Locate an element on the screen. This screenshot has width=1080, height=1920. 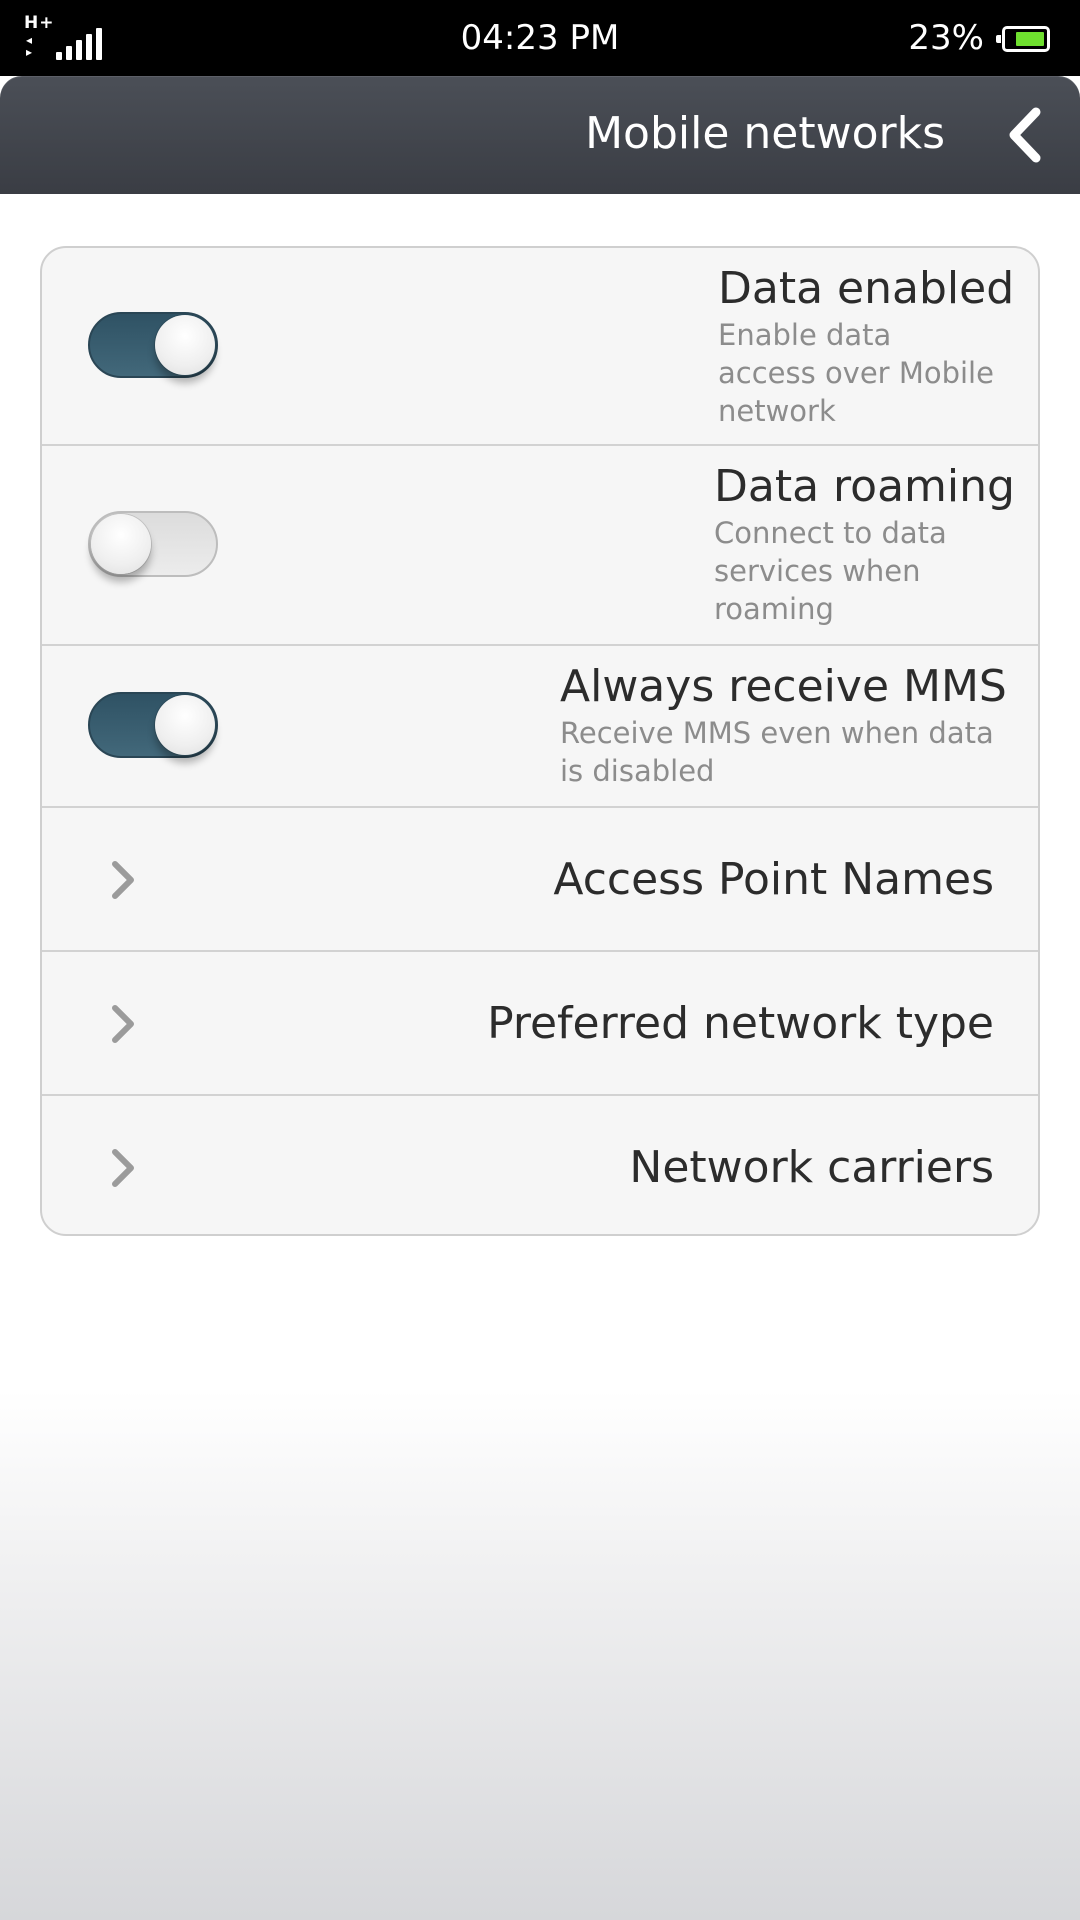
setting-title: Data enabled is located at coordinates (866, 288).